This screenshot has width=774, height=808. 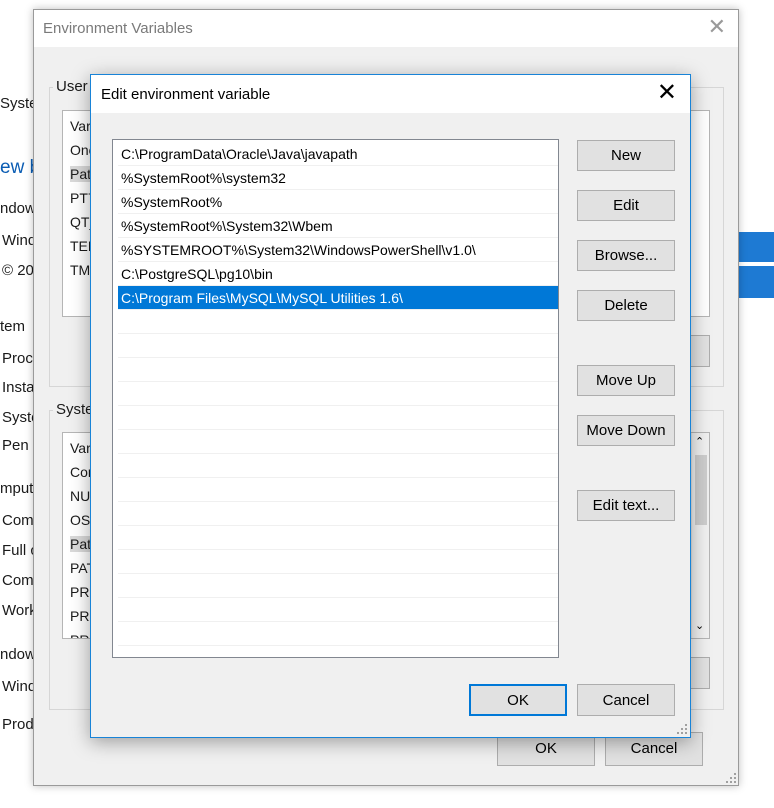 I want to click on bg-fragment: tem, so click(x=13, y=326).